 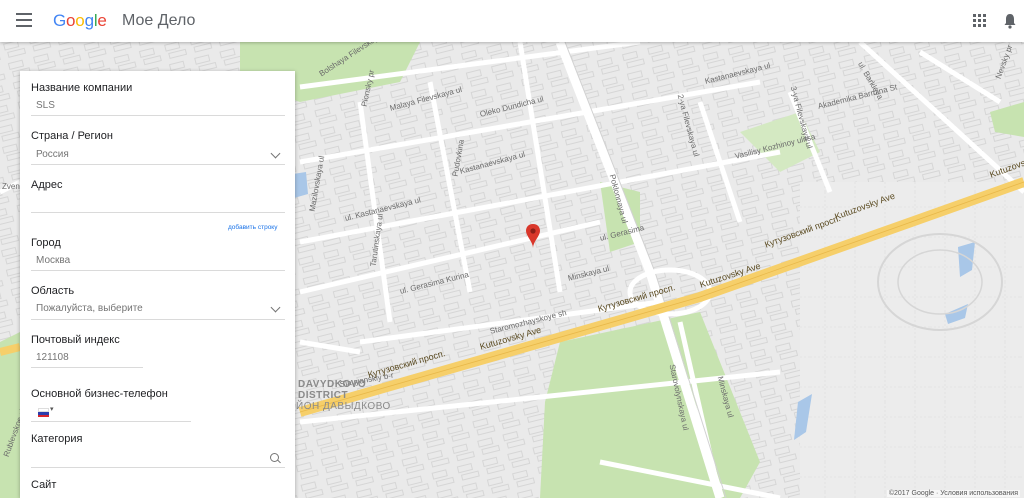 I want to click on search-icon, so click(x=274, y=457).